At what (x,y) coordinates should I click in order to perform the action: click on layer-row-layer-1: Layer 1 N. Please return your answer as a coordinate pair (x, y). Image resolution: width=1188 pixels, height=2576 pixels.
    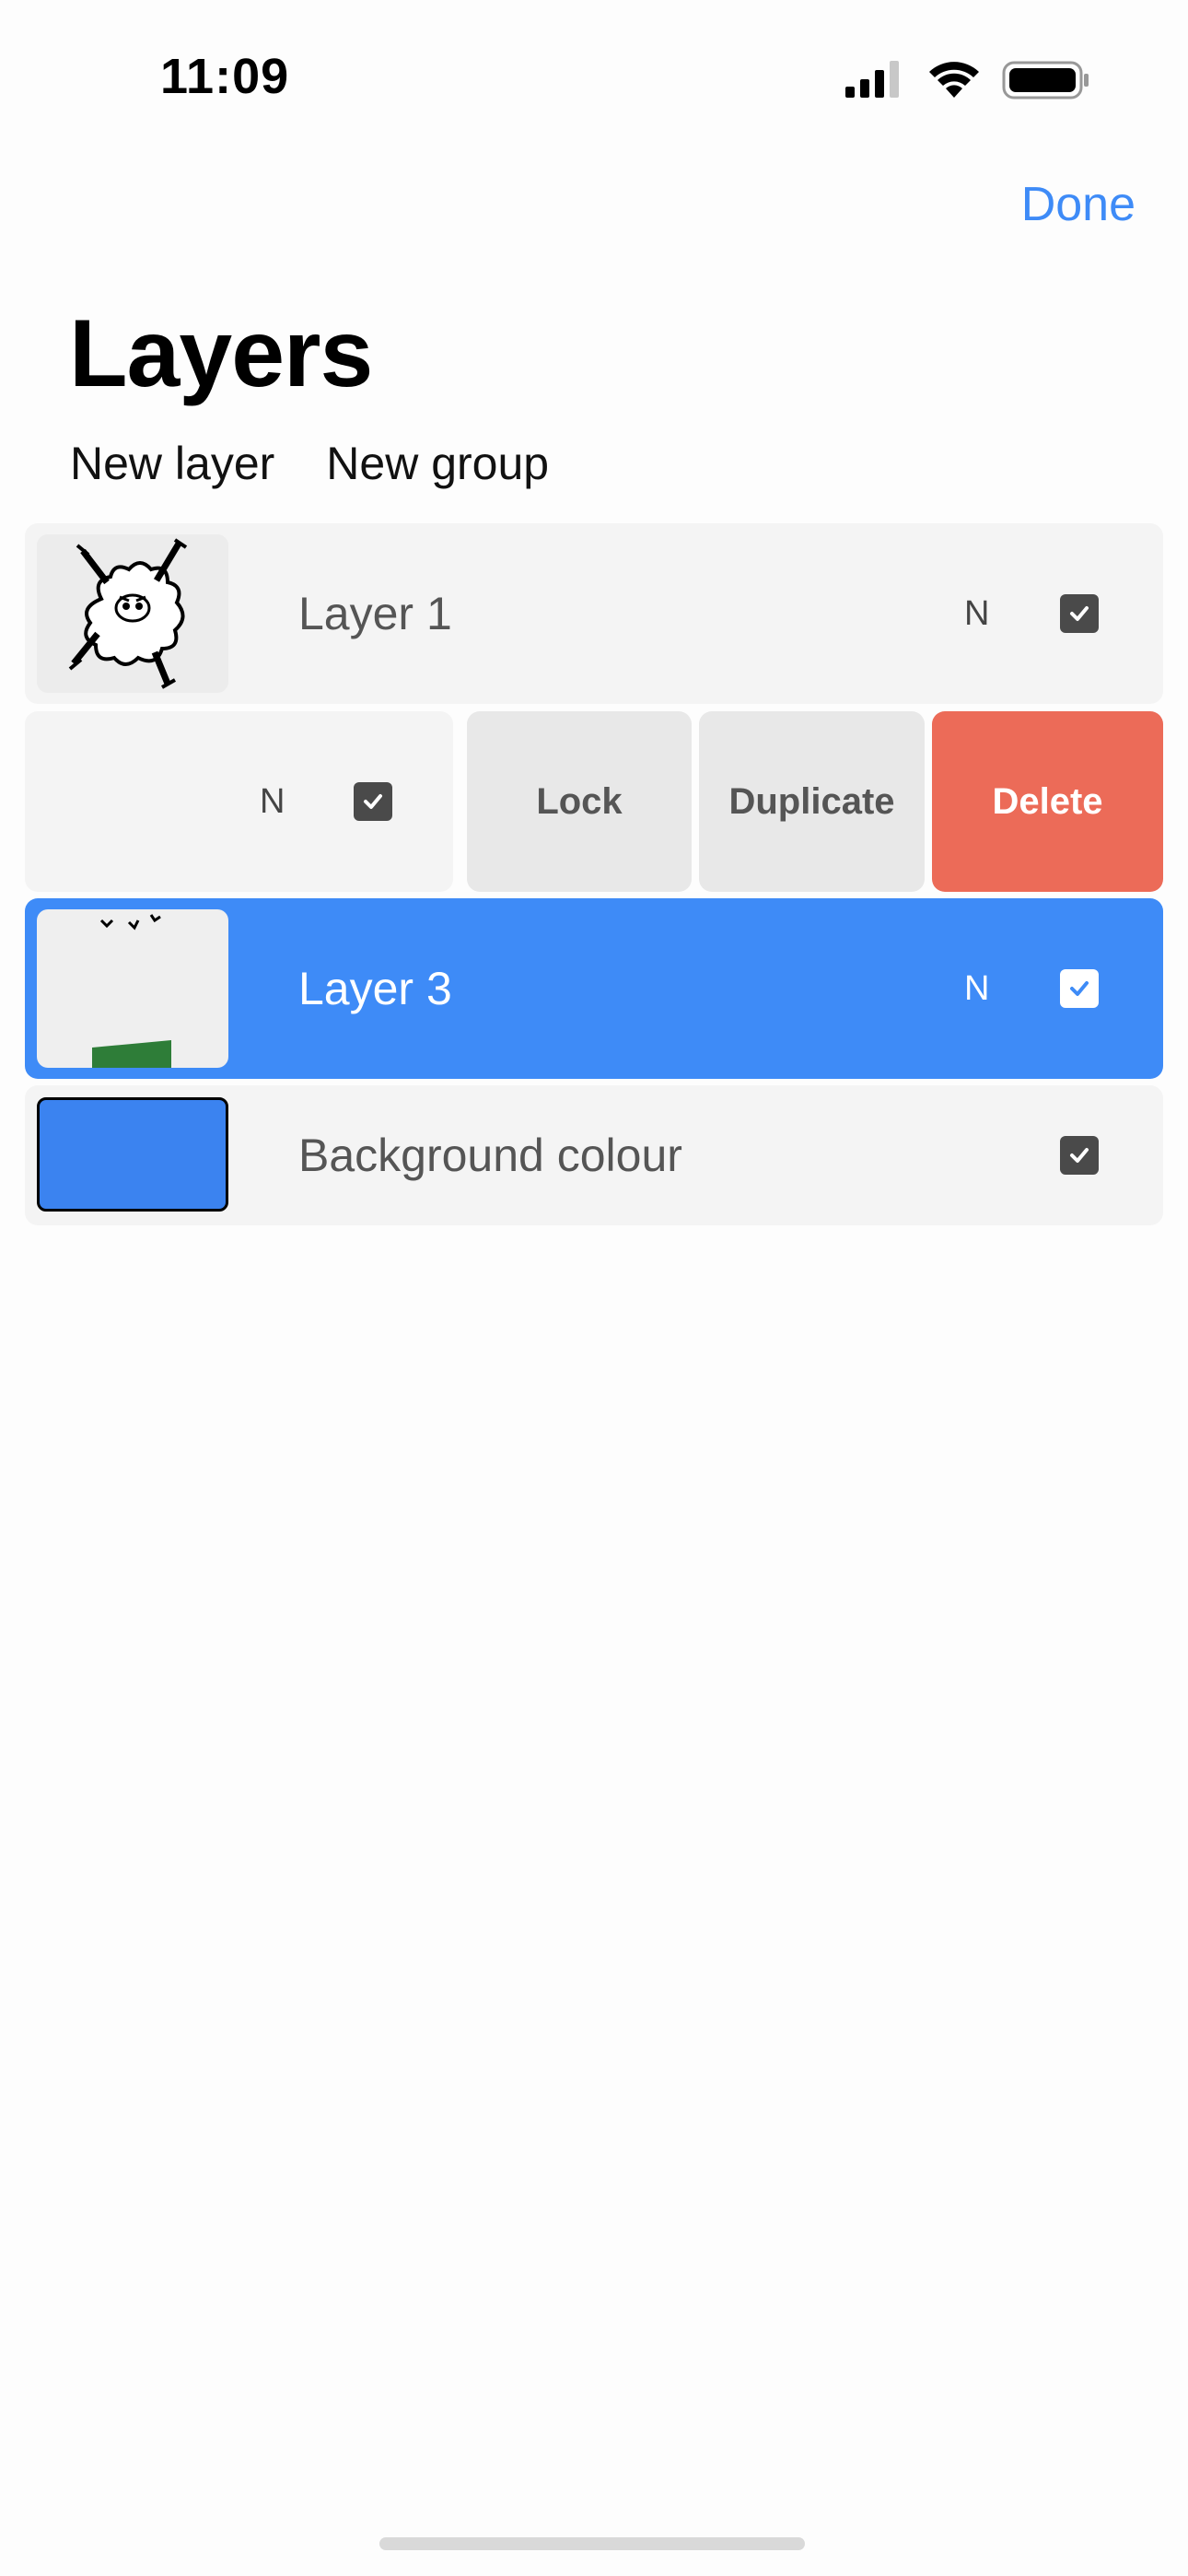
    Looking at the image, I should click on (594, 613).